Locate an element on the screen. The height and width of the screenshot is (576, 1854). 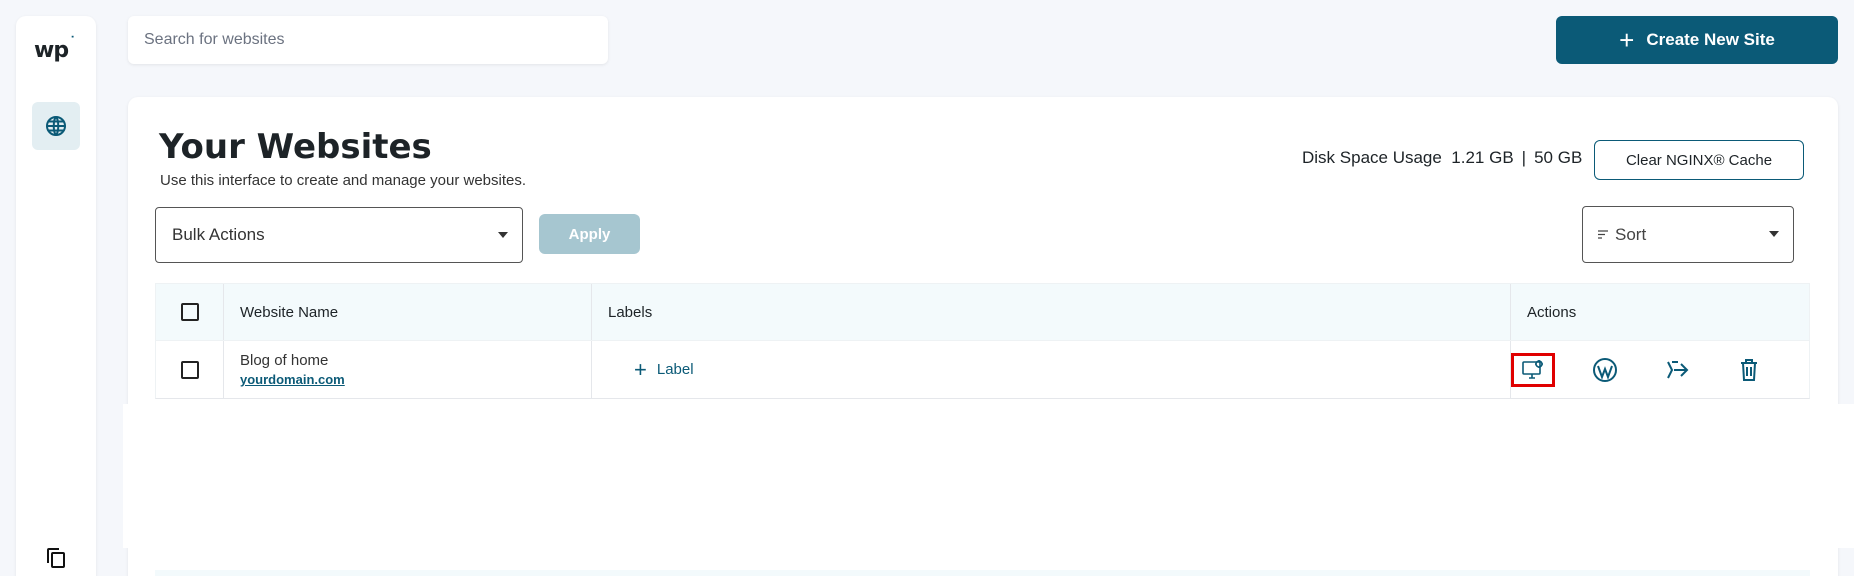
search-input is located at coordinates (368, 40).